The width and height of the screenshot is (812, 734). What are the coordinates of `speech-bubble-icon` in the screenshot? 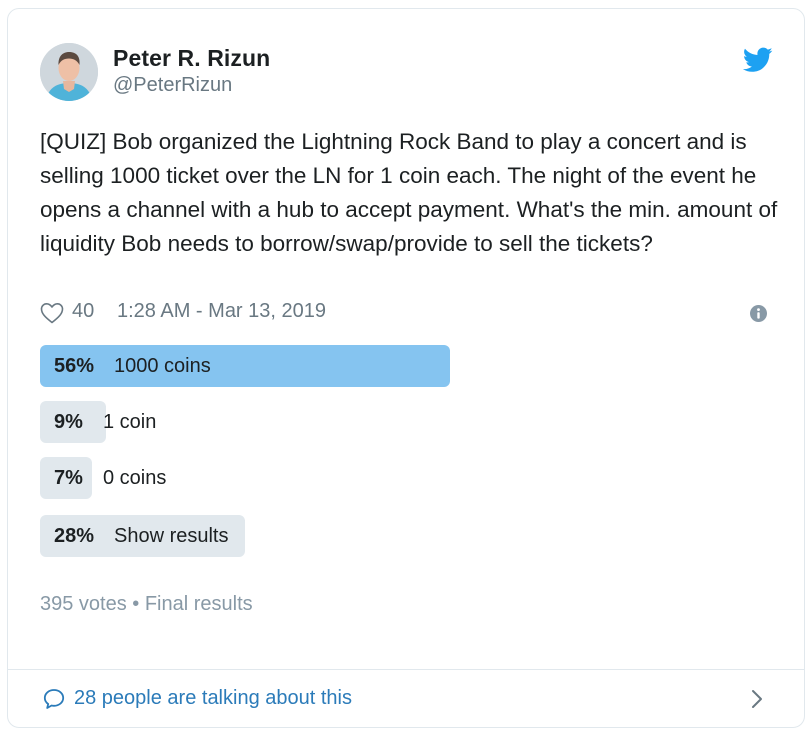 It's located at (54, 699).